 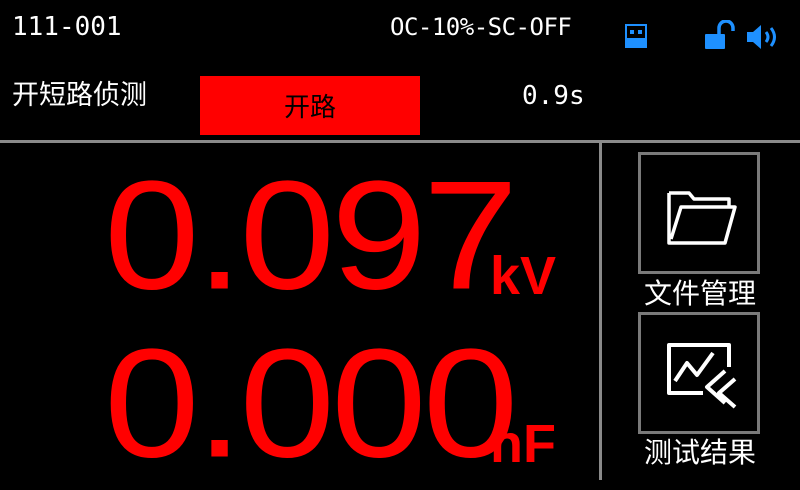 What do you see at coordinates (600, 311) in the screenshot?
I see `vertical-divider` at bounding box center [600, 311].